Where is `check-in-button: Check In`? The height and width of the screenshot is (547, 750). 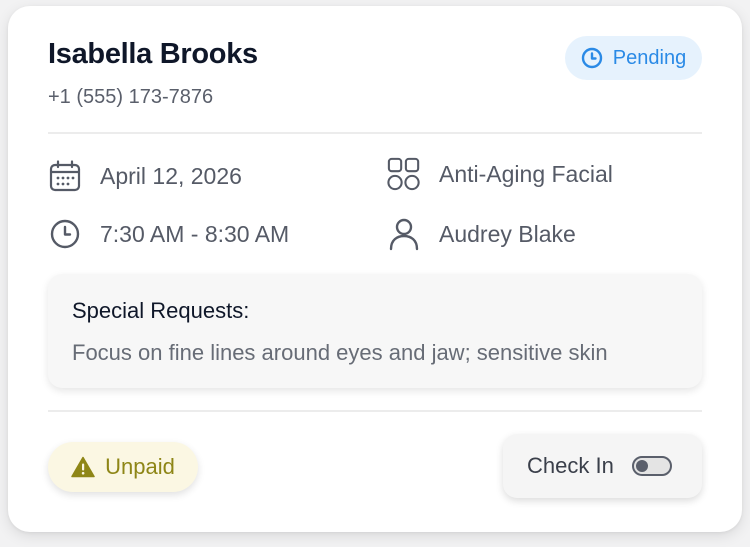
check-in-button: Check In is located at coordinates (602, 466).